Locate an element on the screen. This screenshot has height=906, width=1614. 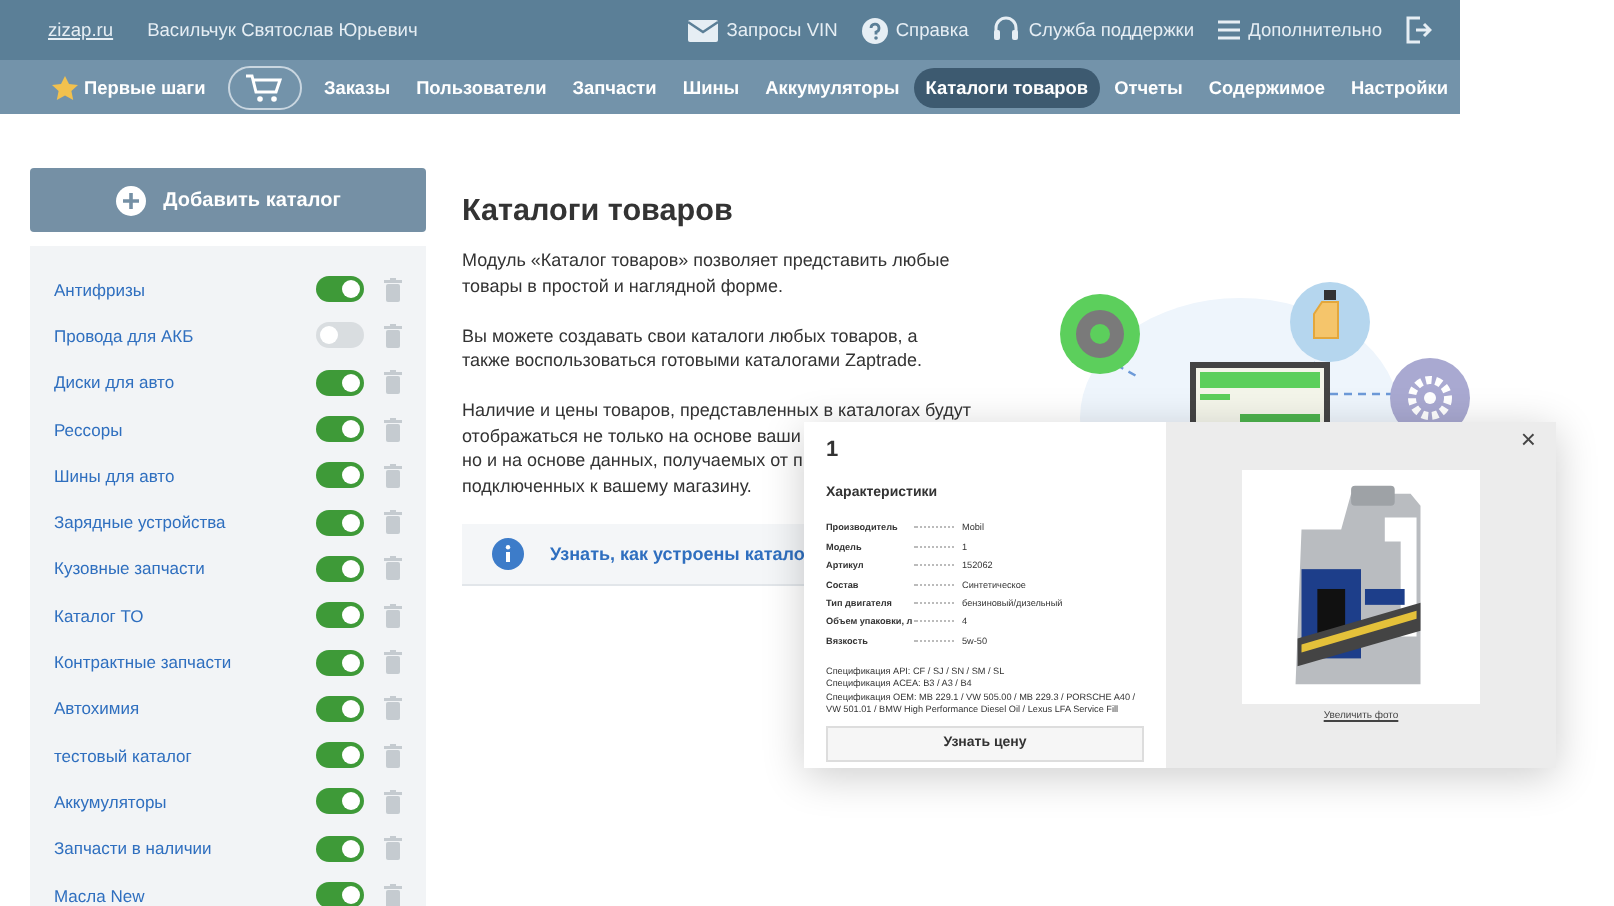
catalog-link: Провода для АКБ is located at coordinates (185, 335).